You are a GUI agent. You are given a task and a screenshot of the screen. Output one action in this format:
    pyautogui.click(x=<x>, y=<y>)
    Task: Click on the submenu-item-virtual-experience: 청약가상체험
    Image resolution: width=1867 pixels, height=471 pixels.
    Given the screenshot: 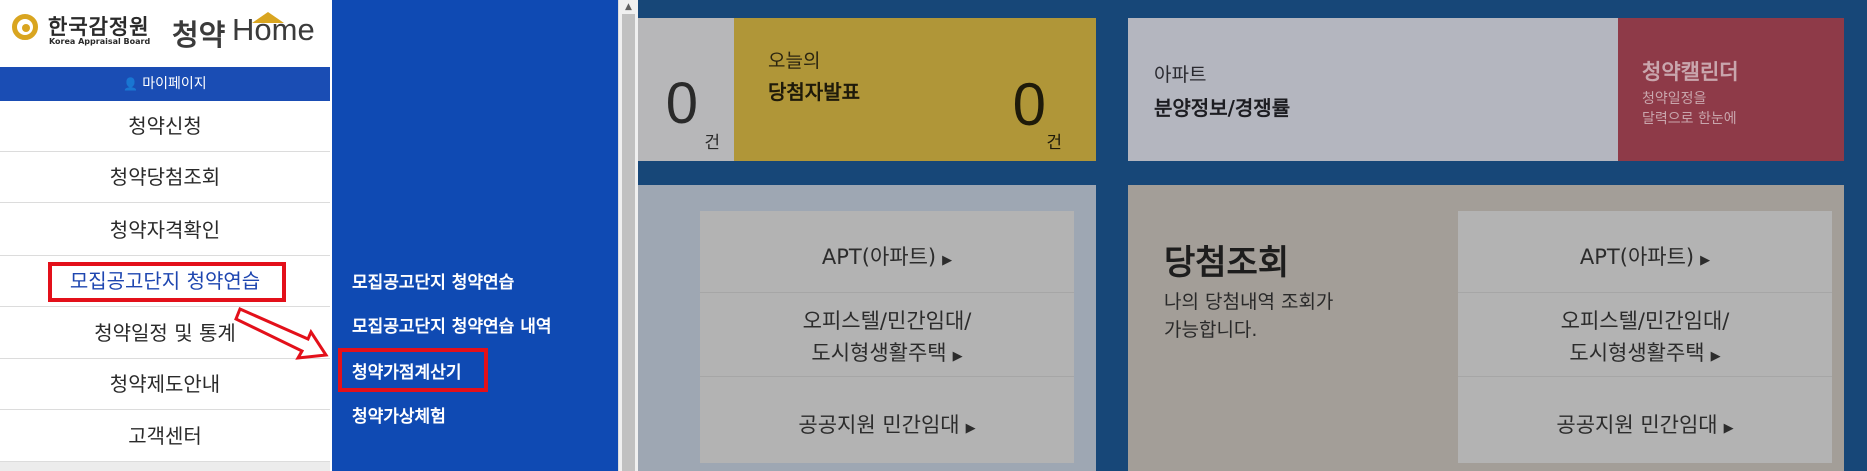 What is the action you would take?
    pyautogui.click(x=399, y=414)
    